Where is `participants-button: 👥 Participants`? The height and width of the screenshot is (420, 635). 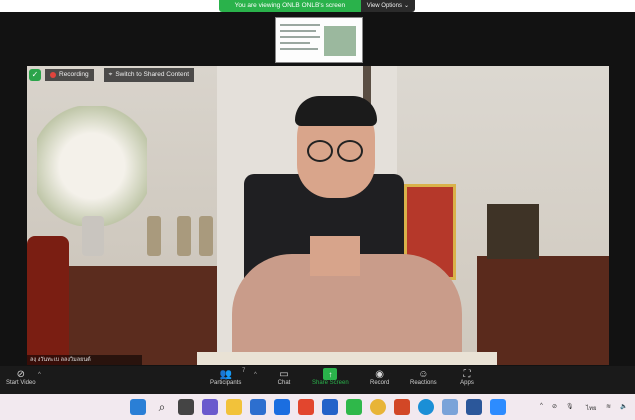
participants-button: 👥 Participants is located at coordinates (226, 377).